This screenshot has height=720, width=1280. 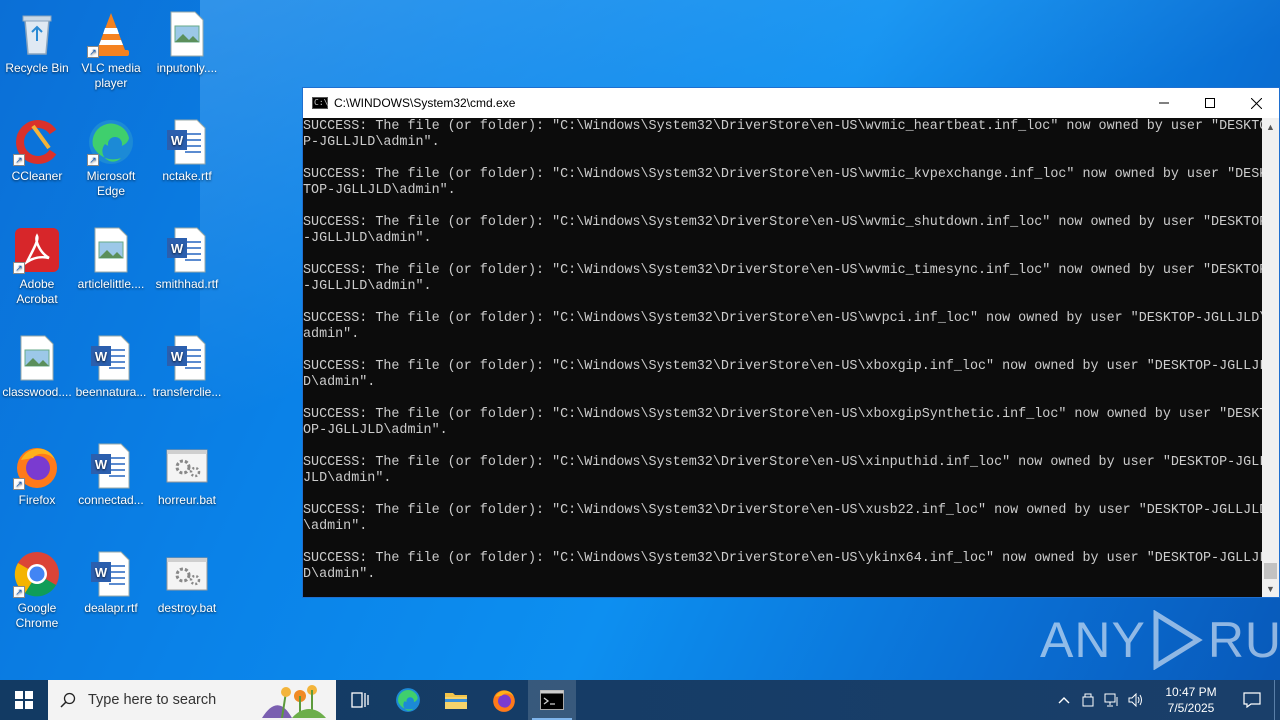 I want to click on start-button, so click(x=24, y=700).